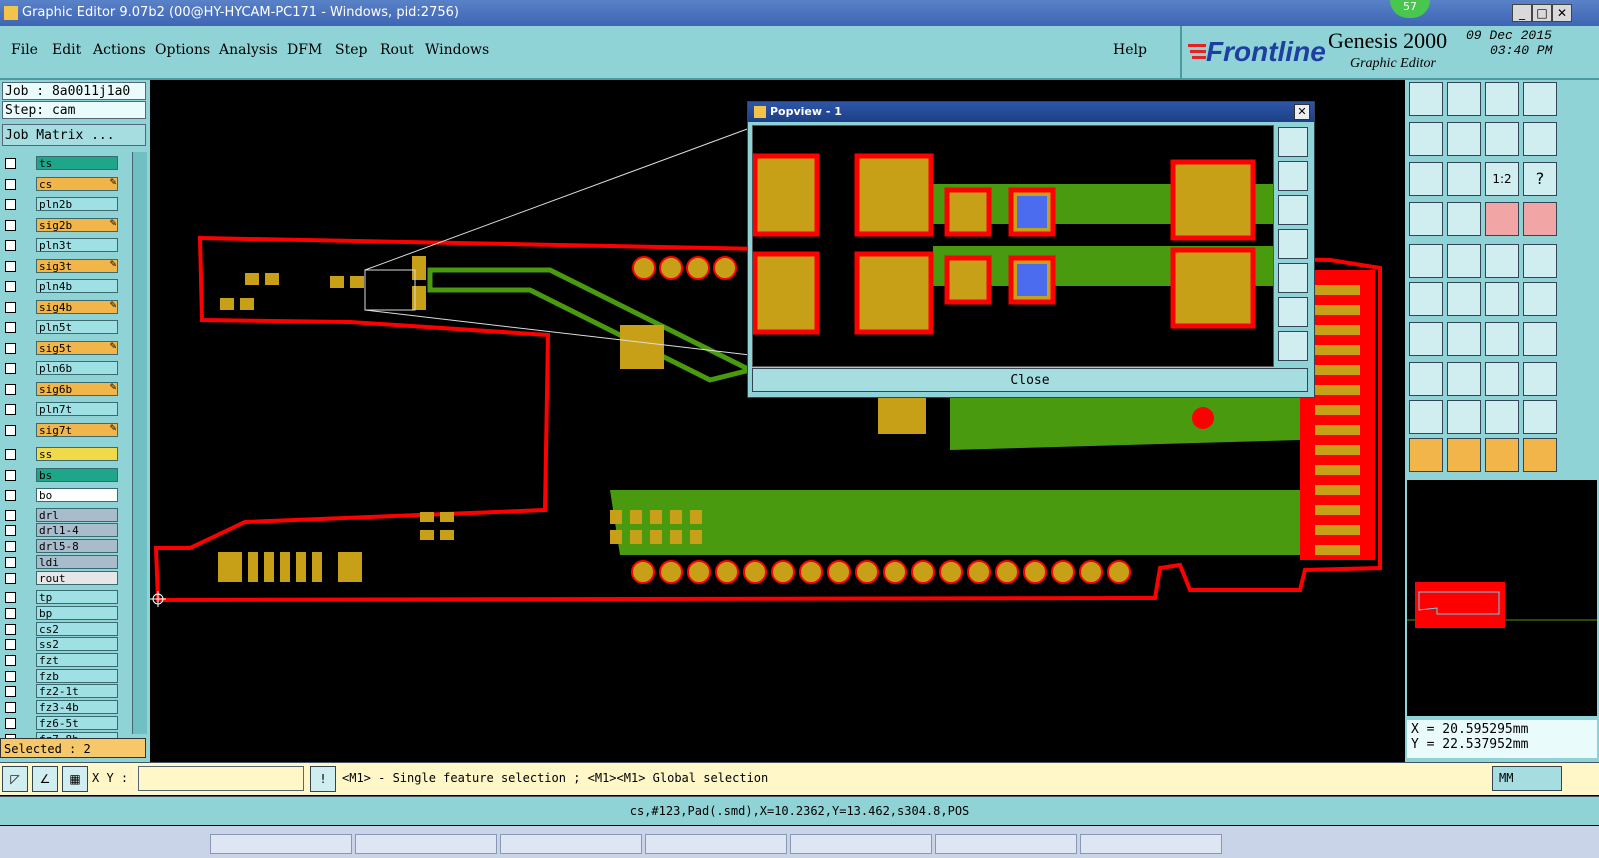 This screenshot has height=858, width=1599. I want to click on overview-minimap, so click(1502, 598).